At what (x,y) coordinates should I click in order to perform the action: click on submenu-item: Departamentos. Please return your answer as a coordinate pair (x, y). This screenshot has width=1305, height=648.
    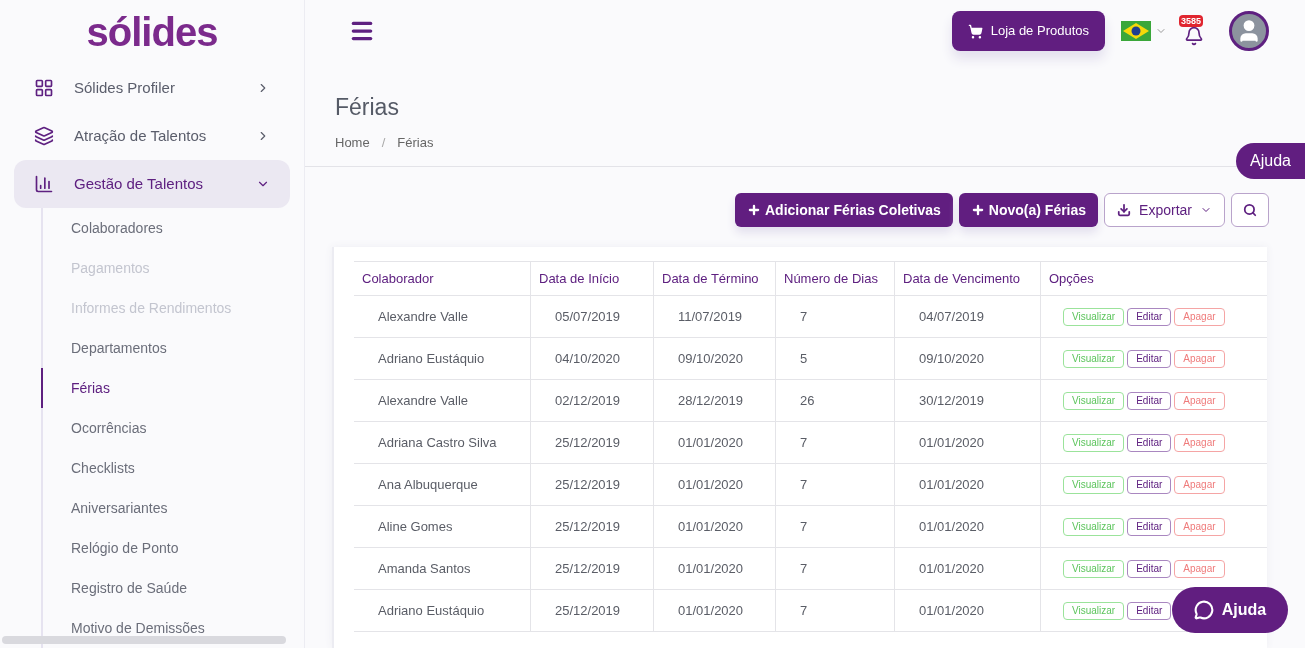
    Looking at the image, I should click on (165, 348).